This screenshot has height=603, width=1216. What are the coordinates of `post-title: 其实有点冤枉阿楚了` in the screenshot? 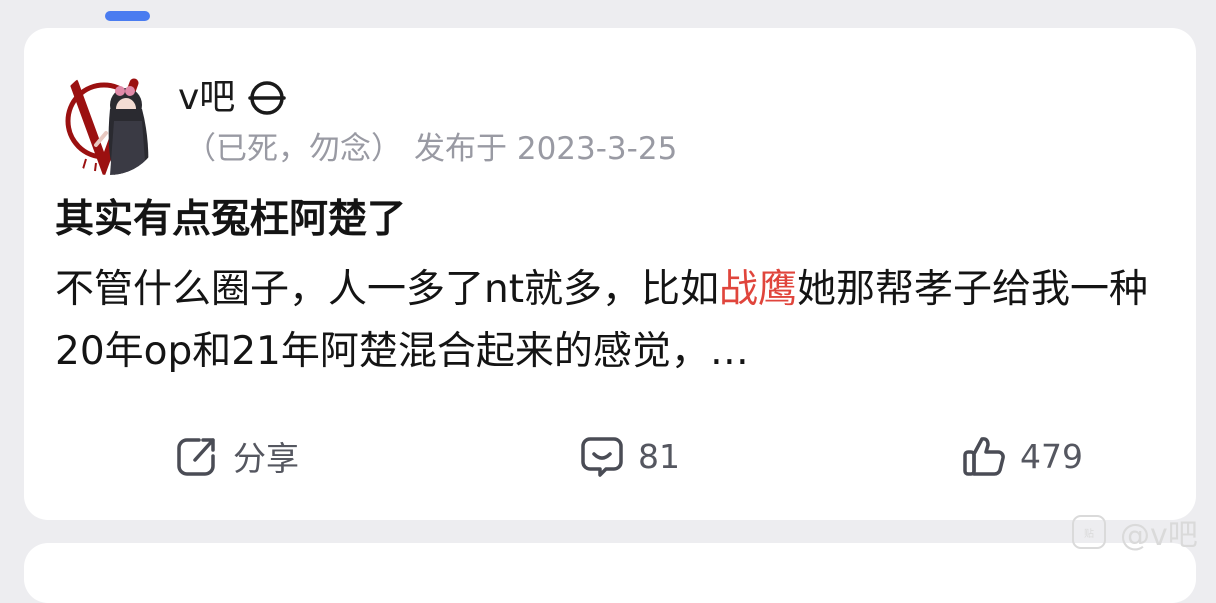 It's located at (230, 220).